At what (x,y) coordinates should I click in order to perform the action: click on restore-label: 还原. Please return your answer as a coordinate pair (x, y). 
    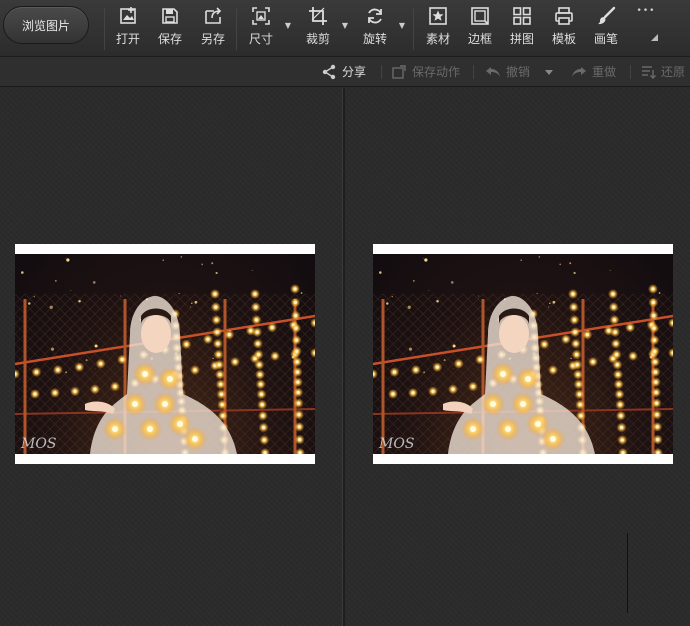
    Looking at the image, I should click on (673, 72).